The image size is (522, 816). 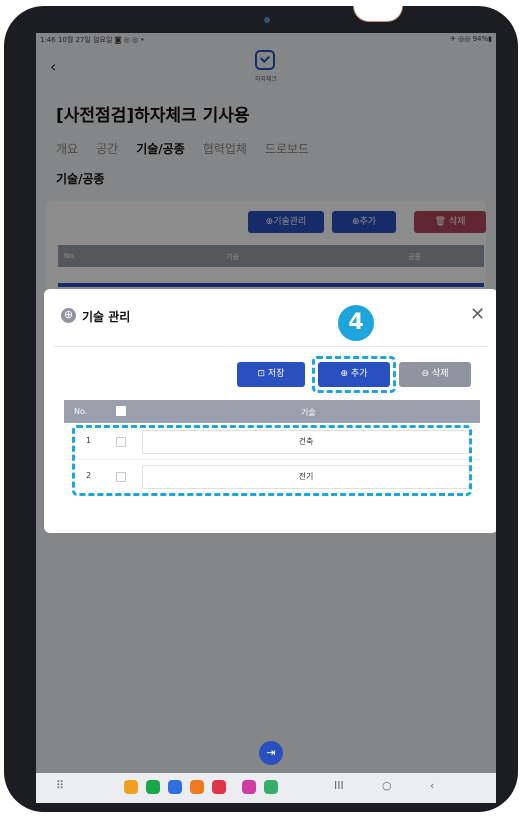 What do you see at coordinates (339, 785) in the screenshot?
I see `recent-apps-icon: III` at bounding box center [339, 785].